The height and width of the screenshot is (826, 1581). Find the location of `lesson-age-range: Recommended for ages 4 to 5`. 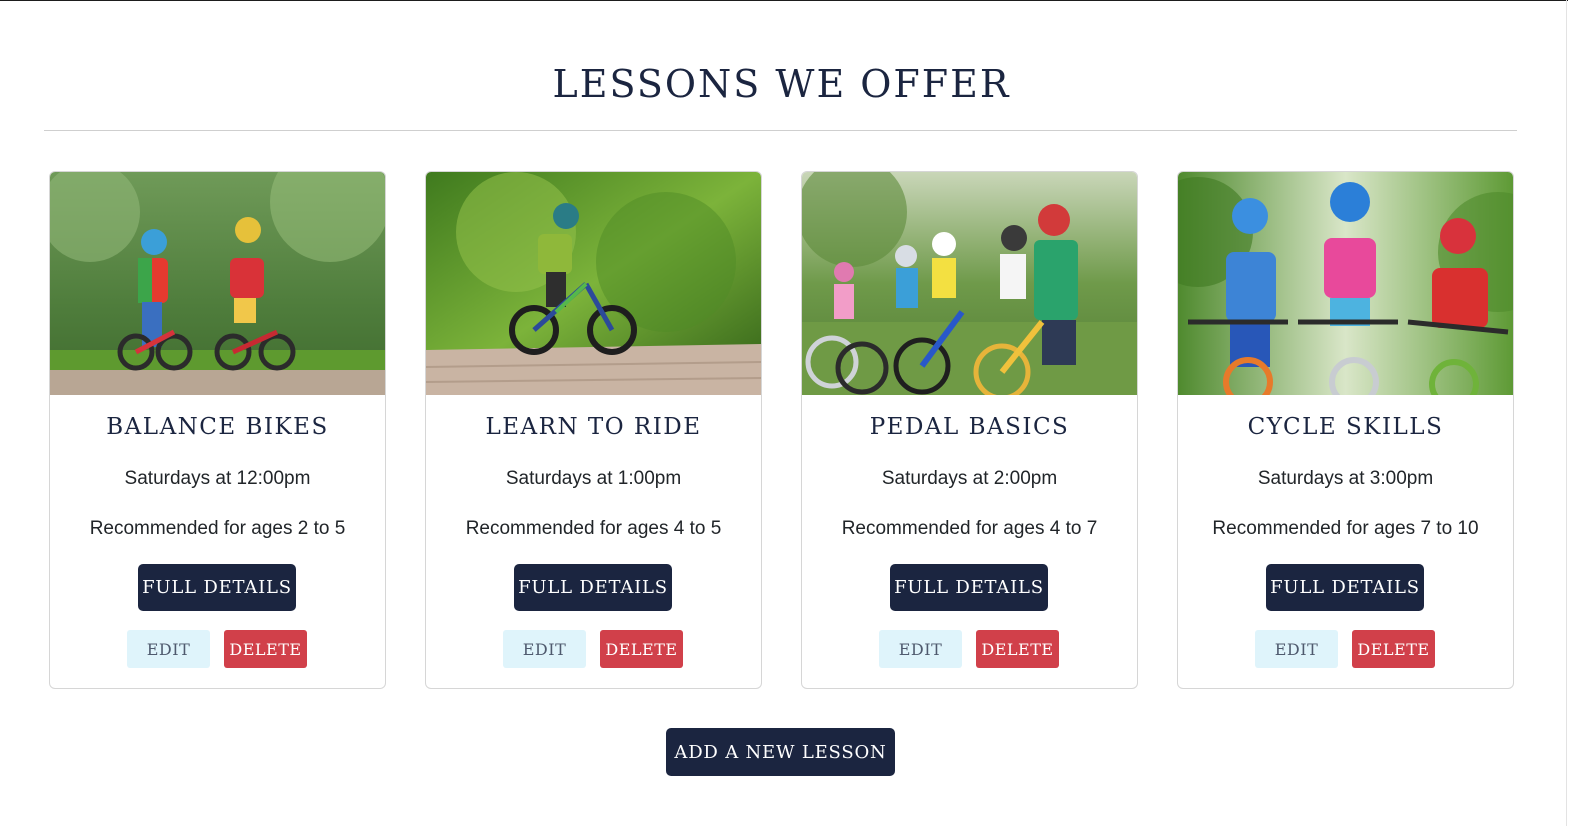

lesson-age-range: Recommended for ages 4 to 5 is located at coordinates (593, 528).